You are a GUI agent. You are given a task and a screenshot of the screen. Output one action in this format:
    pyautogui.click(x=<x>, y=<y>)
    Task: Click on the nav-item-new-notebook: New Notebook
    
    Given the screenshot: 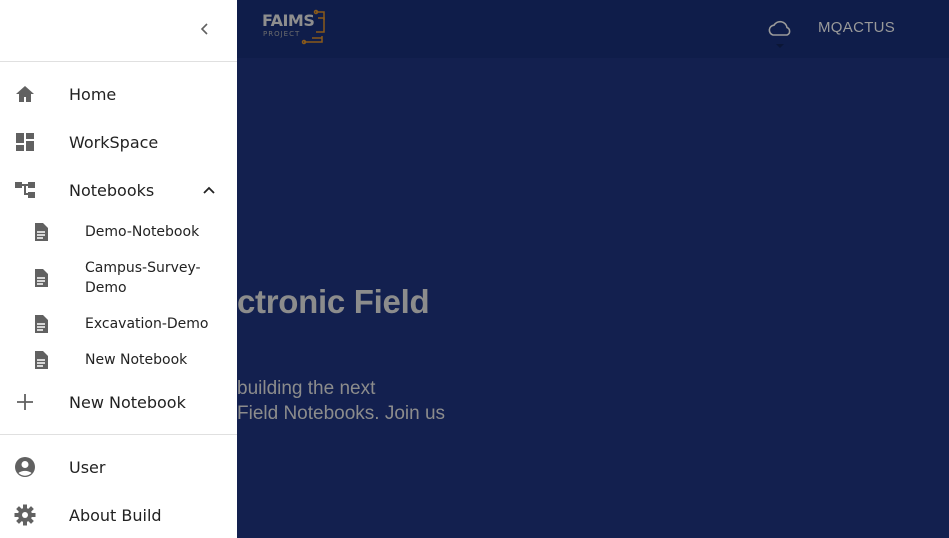 What is the action you would take?
    pyautogui.click(x=118, y=402)
    